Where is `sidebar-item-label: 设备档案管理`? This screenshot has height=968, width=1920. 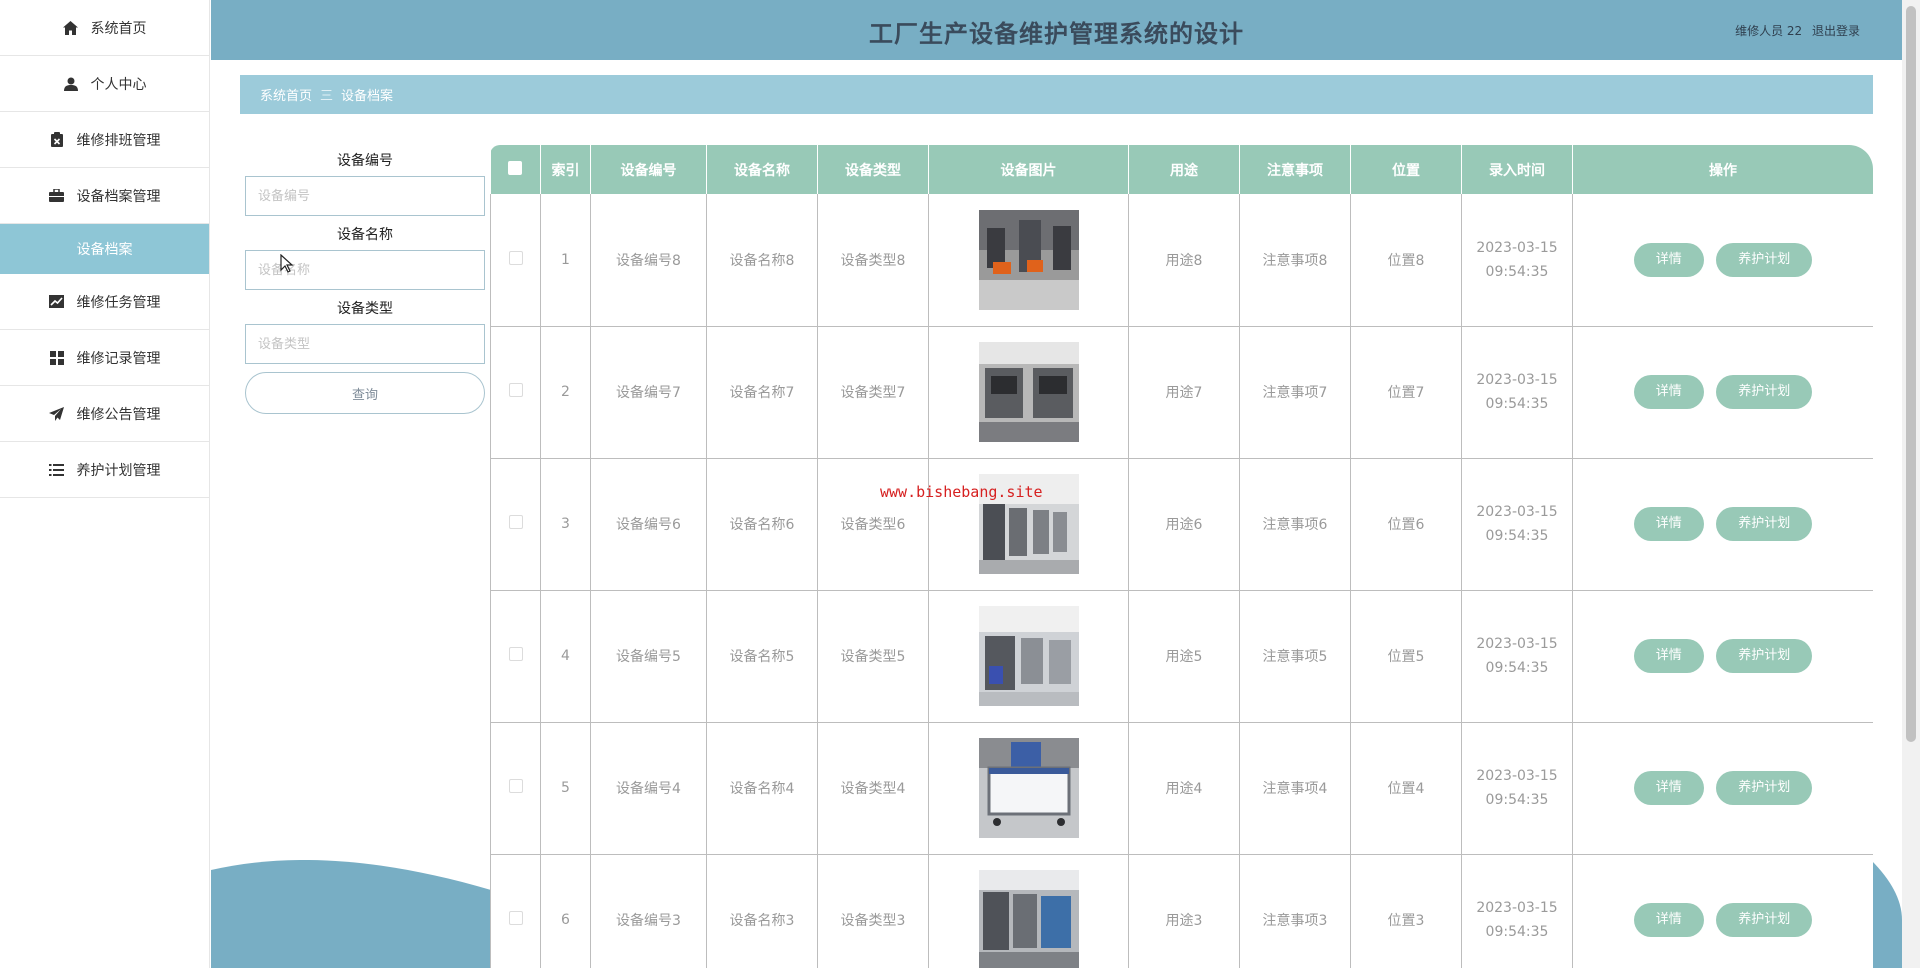 sidebar-item-label: 设备档案管理 is located at coordinates (118, 196).